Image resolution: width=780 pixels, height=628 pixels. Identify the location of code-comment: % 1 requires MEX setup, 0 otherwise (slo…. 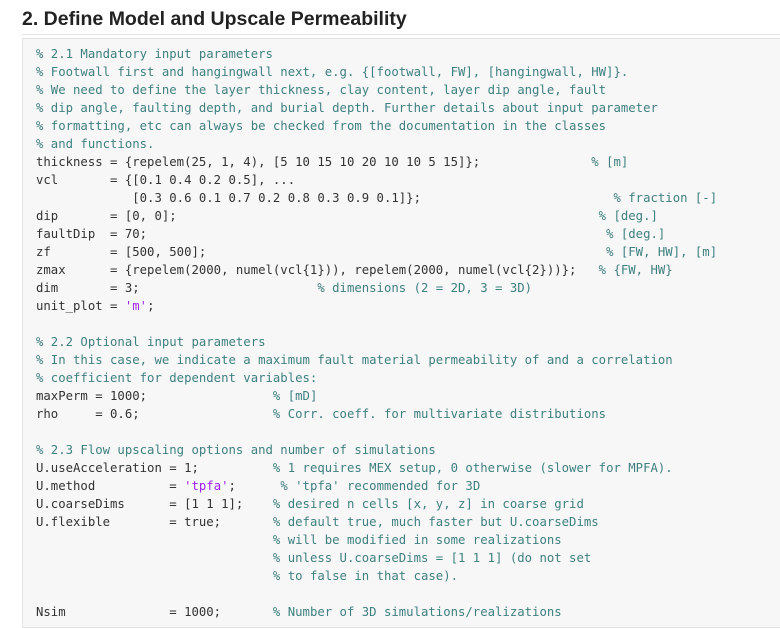
(472, 468).